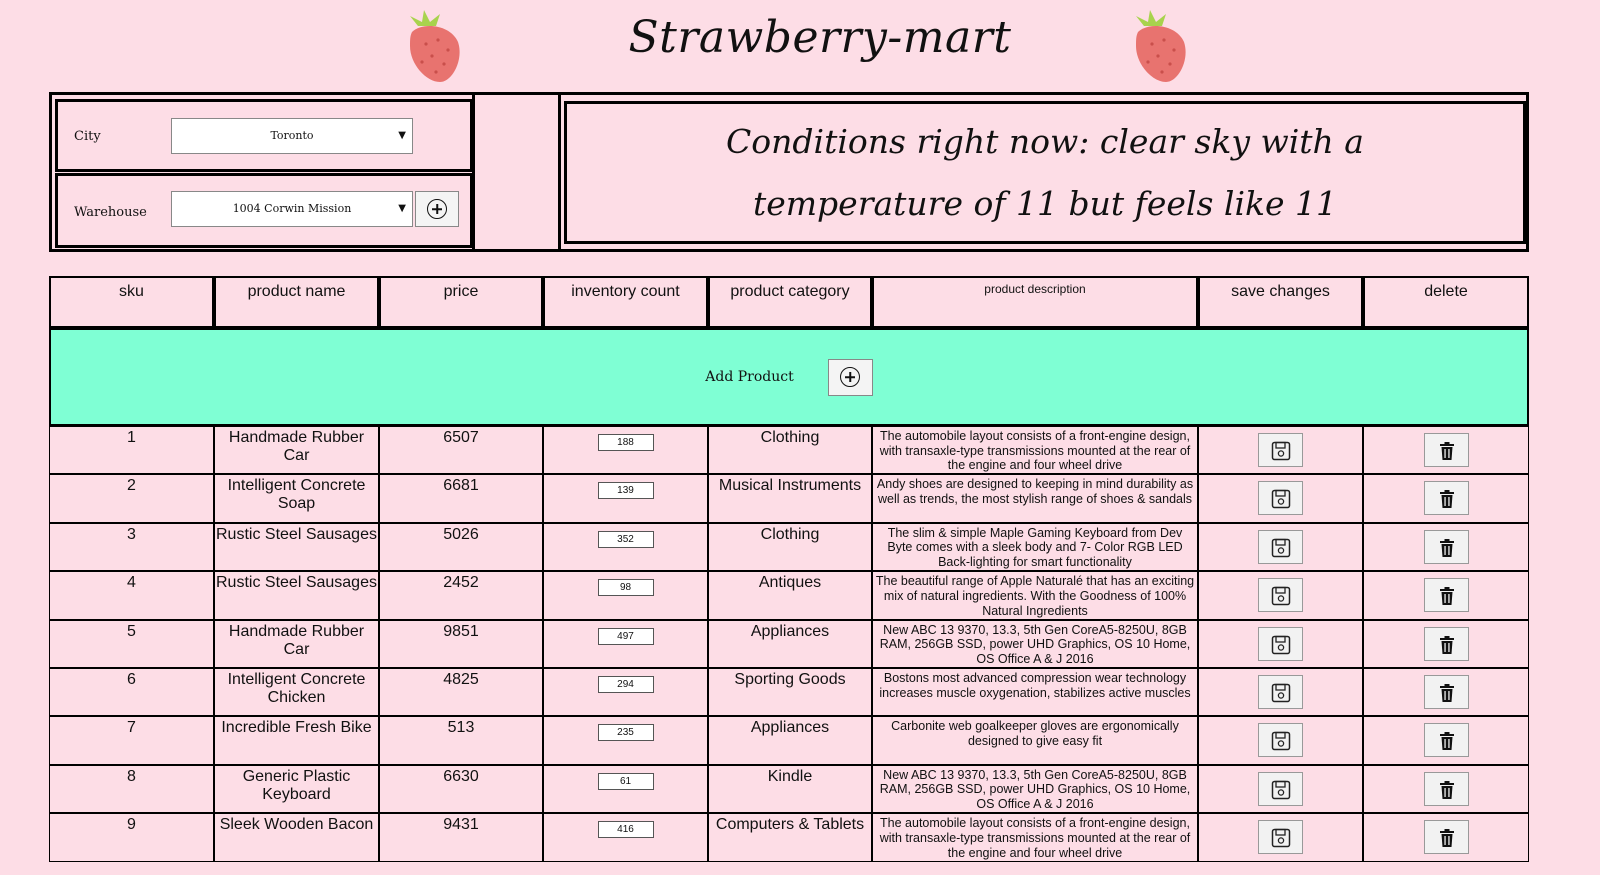 The width and height of the screenshot is (1600, 875). I want to click on add-warehouse-button, so click(437, 209).